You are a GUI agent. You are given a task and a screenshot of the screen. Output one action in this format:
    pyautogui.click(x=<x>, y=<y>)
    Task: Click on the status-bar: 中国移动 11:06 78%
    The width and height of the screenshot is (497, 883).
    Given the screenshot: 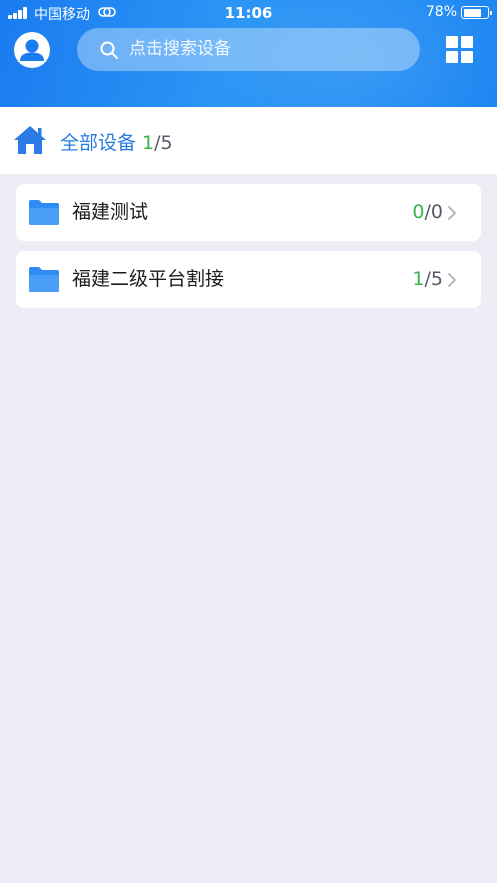 What is the action you would take?
    pyautogui.click(x=248, y=13)
    